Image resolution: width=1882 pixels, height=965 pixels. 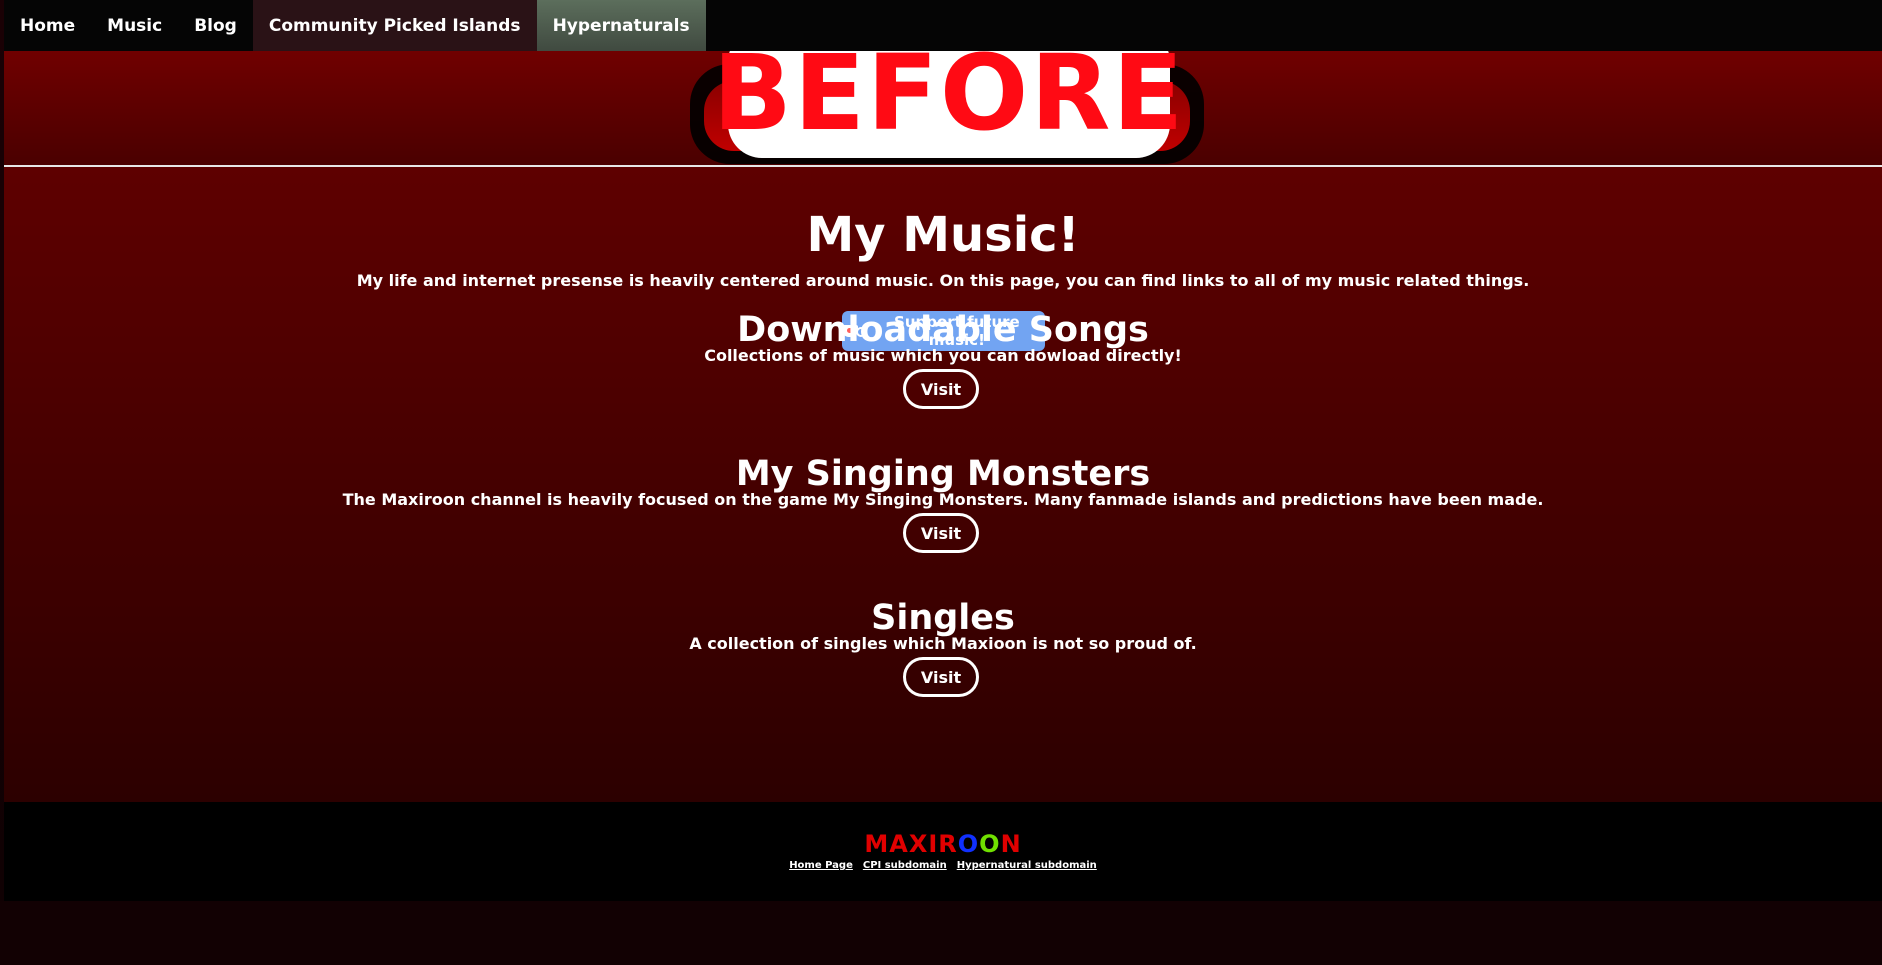 What do you see at coordinates (943, 474) in the screenshot?
I see `section-title-my-singing-monsters: My Singing Monsters` at bounding box center [943, 474].